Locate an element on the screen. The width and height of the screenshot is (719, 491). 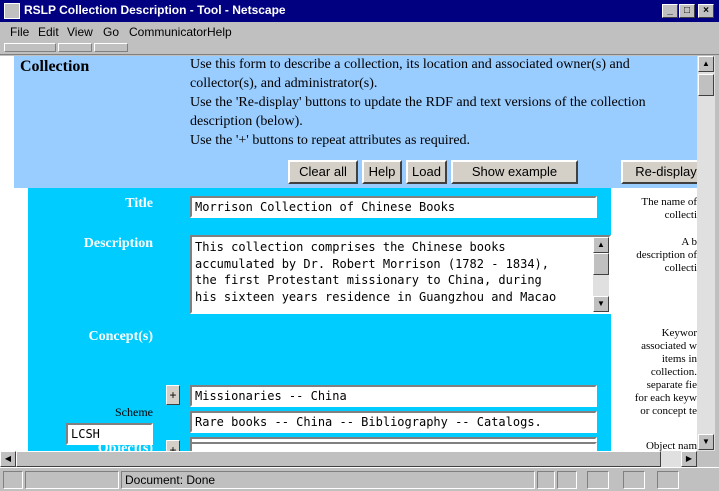
vertical-scrollbar: ▲ ▼ is located at coordinates (706, 253).